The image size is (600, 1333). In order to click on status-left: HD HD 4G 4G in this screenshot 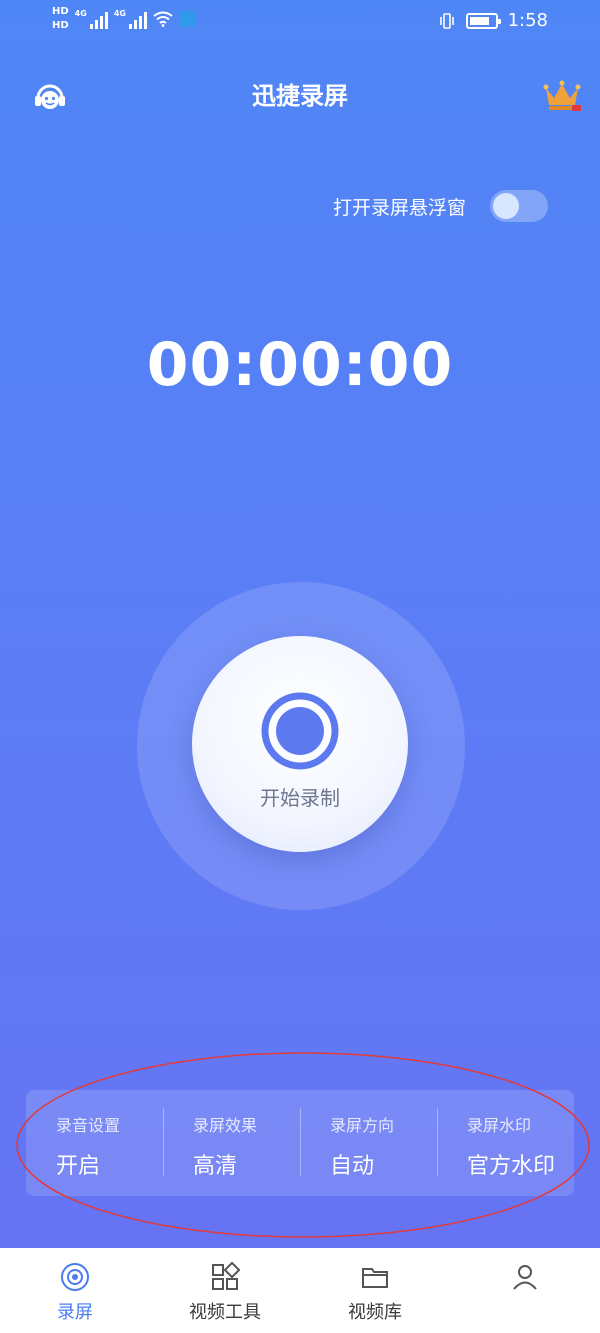, I will do `click(123, 19)`.